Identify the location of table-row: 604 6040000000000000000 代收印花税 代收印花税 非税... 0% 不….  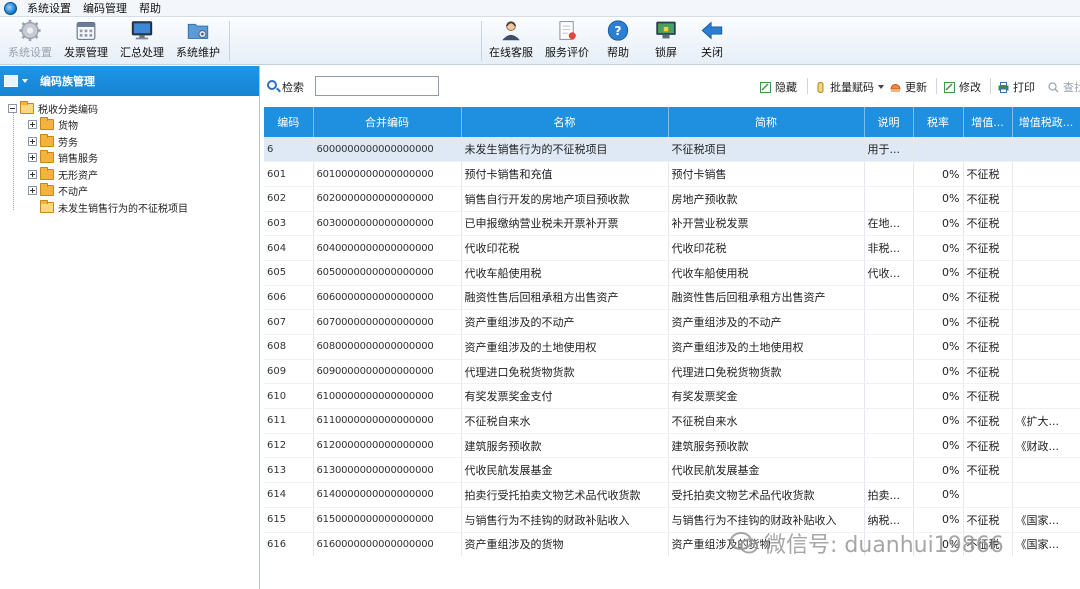
(672, 248).